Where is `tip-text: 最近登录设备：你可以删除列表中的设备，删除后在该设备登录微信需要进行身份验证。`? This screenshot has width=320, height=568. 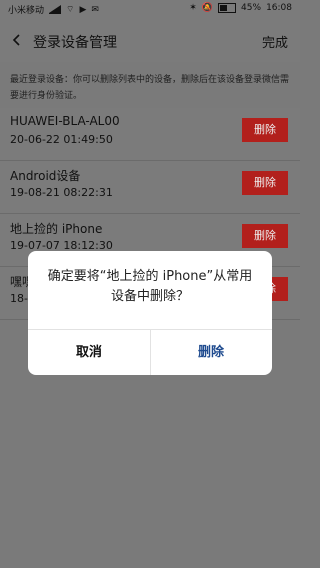 tip-text: 最近登录设备：你可以删除列表中的设备，删除后在该设备登录微信需要进行身份验证。 is located at coordinates (150, 88).